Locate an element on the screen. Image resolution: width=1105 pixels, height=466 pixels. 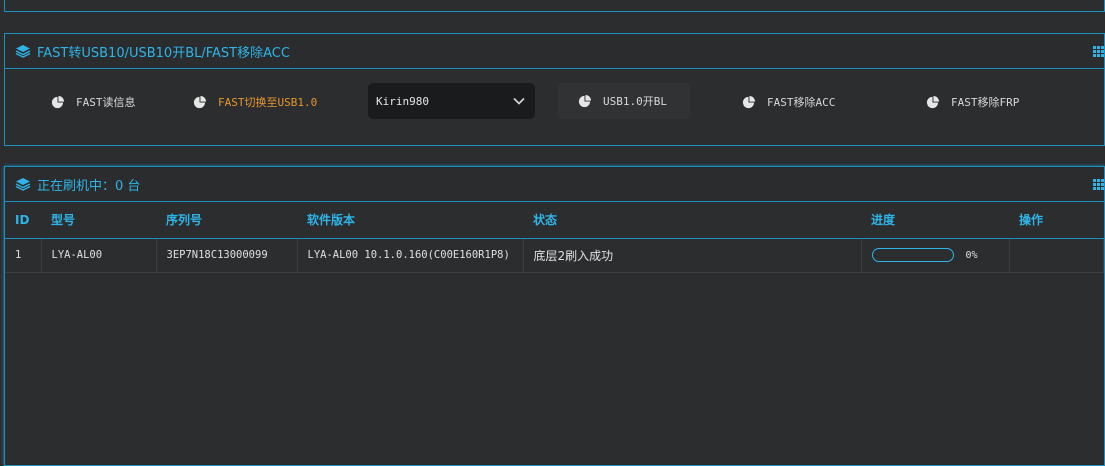
cell-id: 1 is located at coordinates (23, 255).